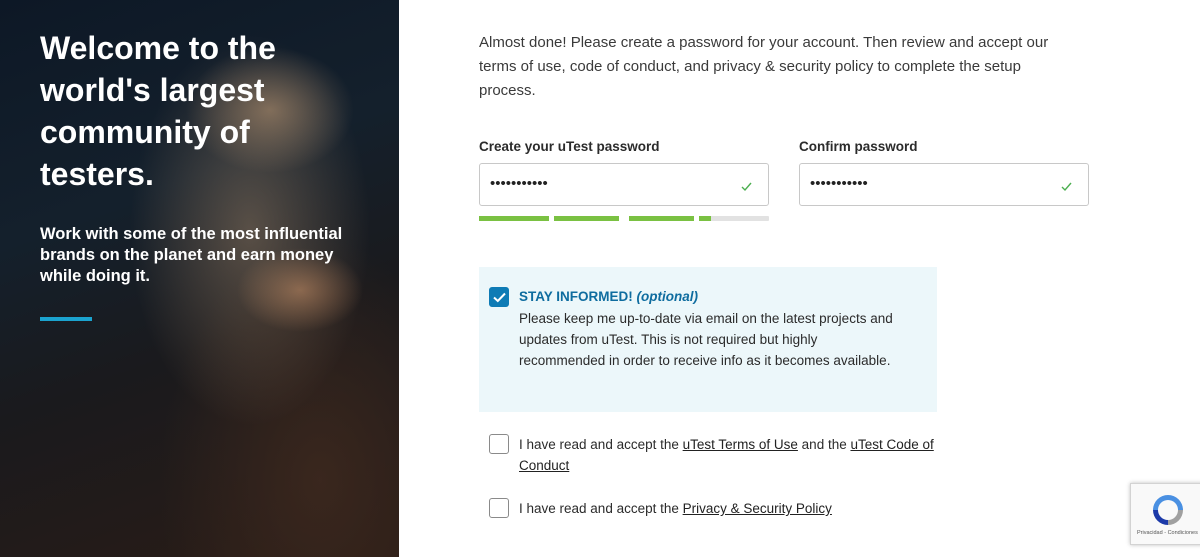 The width and height of the screenshot is (1200, 557). Describe the element at coordinates (824, 444) in the screenshot. I see `terms-middle: and the` at that location.